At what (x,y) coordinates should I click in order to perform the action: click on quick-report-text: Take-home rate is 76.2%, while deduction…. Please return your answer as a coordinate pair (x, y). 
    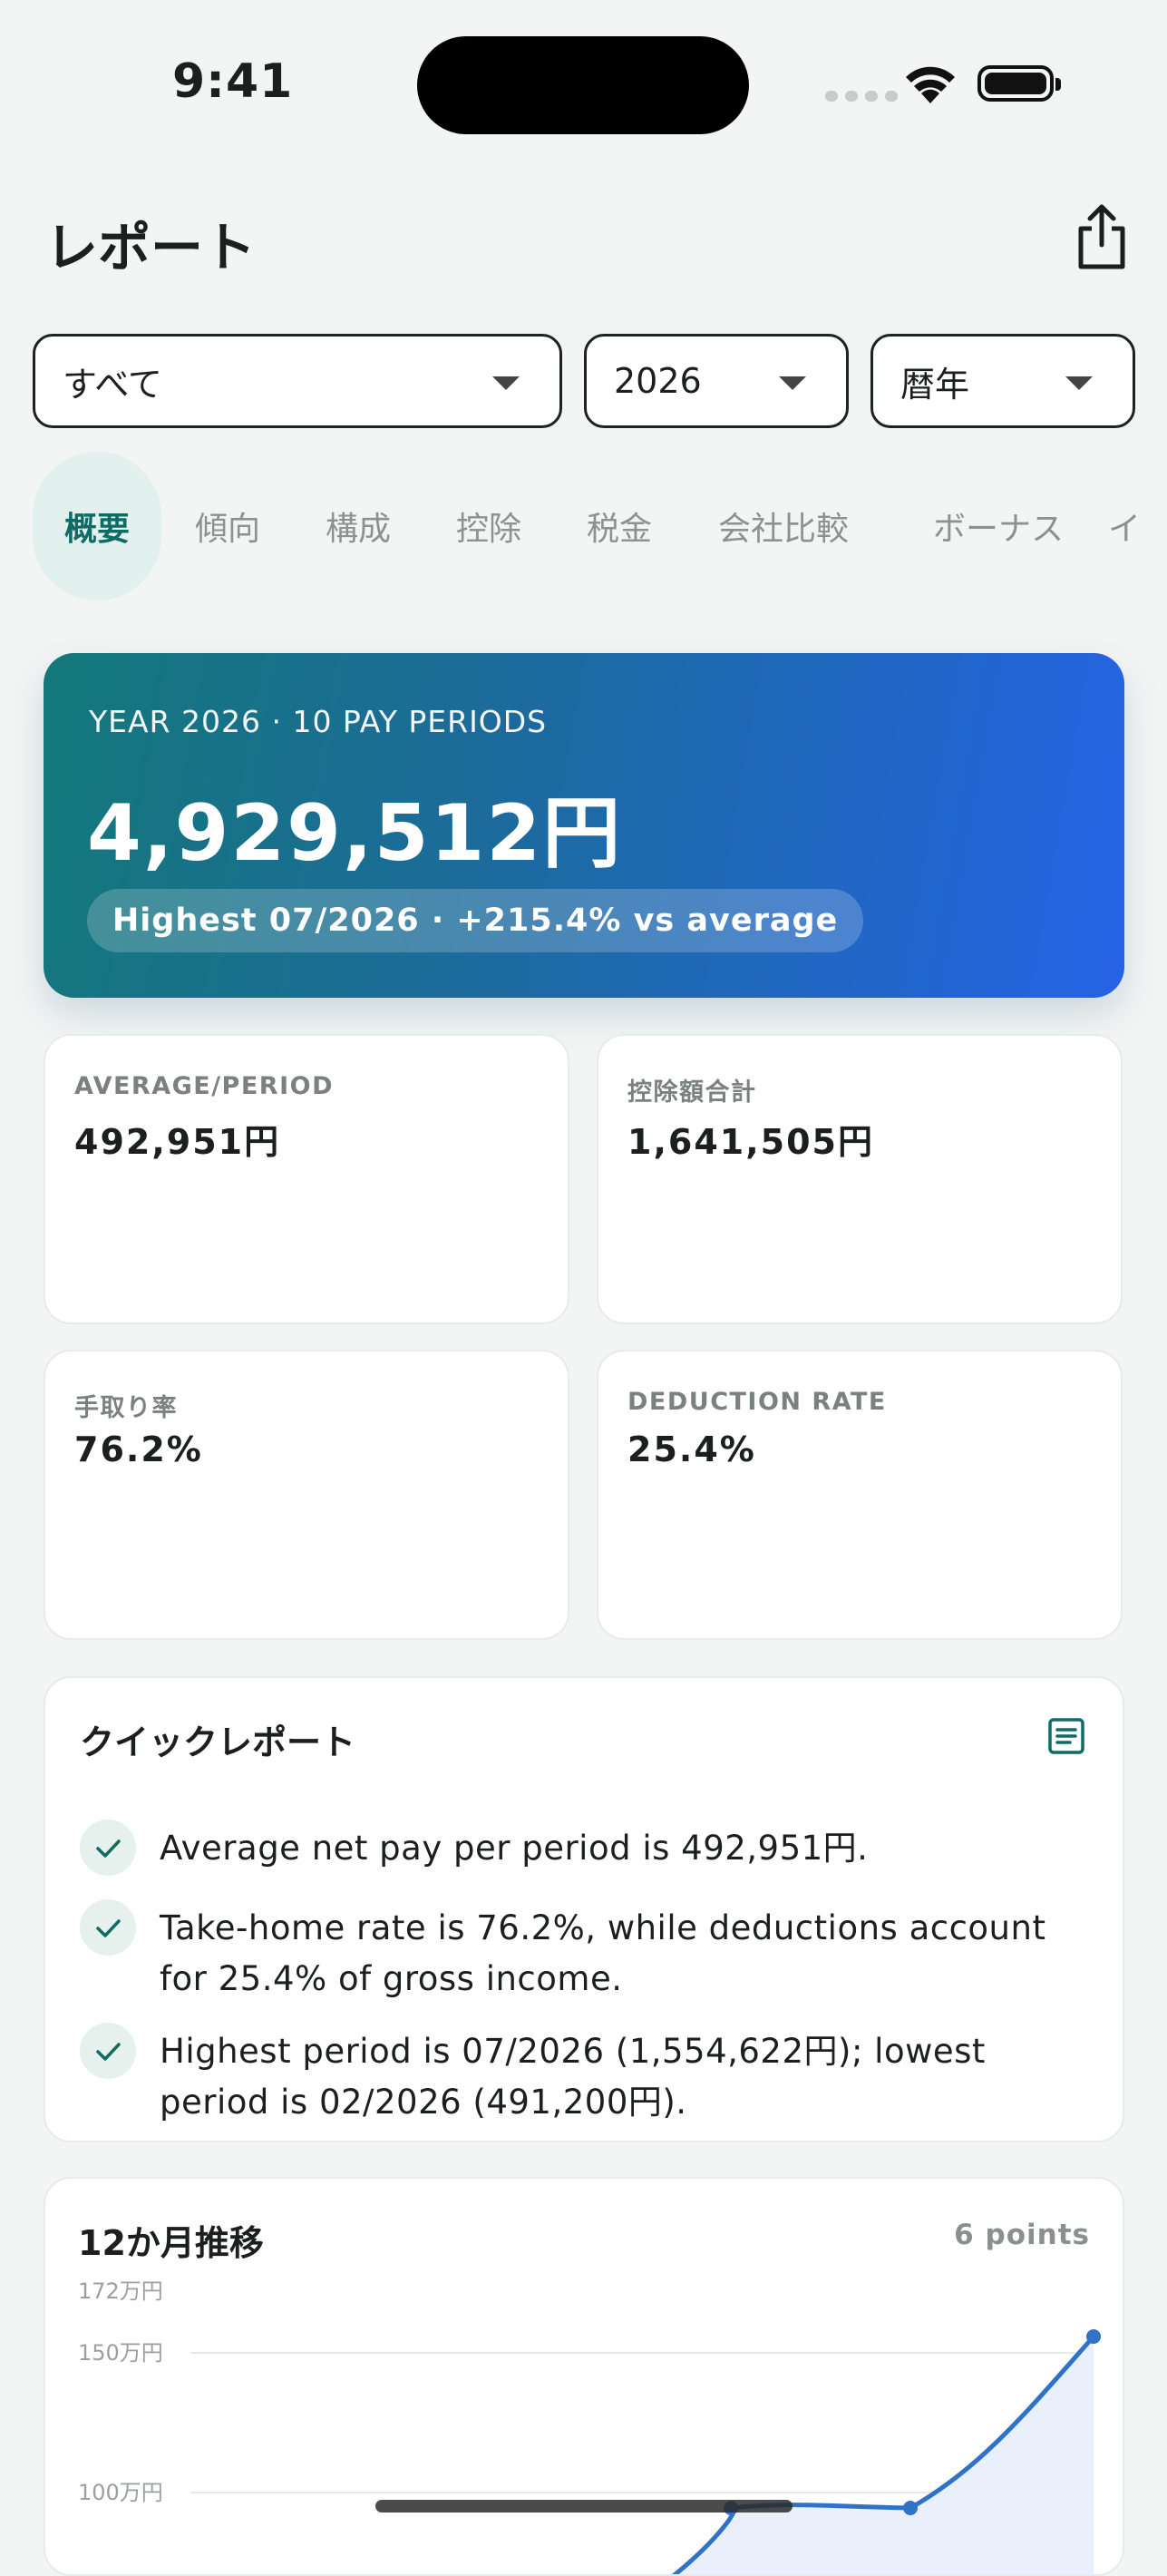
    Looking at the image, I should click on (603, 1953).